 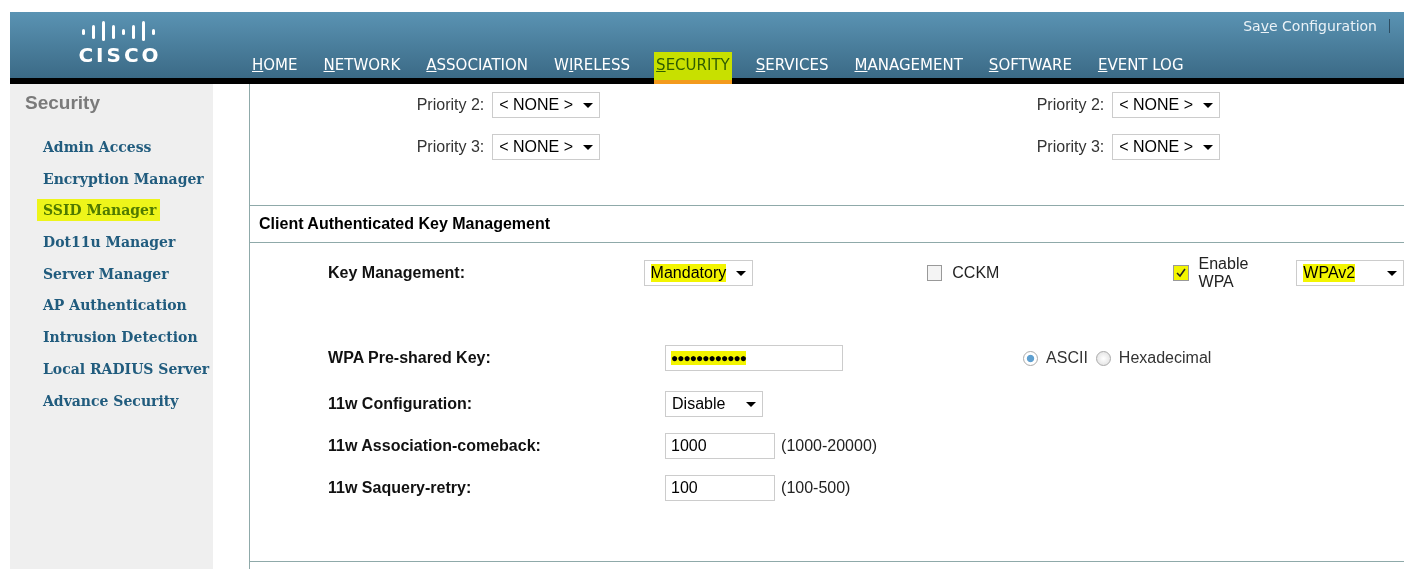 What do you see at coordinates (120, 55) in the screenshot?
I see `logo-text: CISCO` at bounding box center [120, 55].